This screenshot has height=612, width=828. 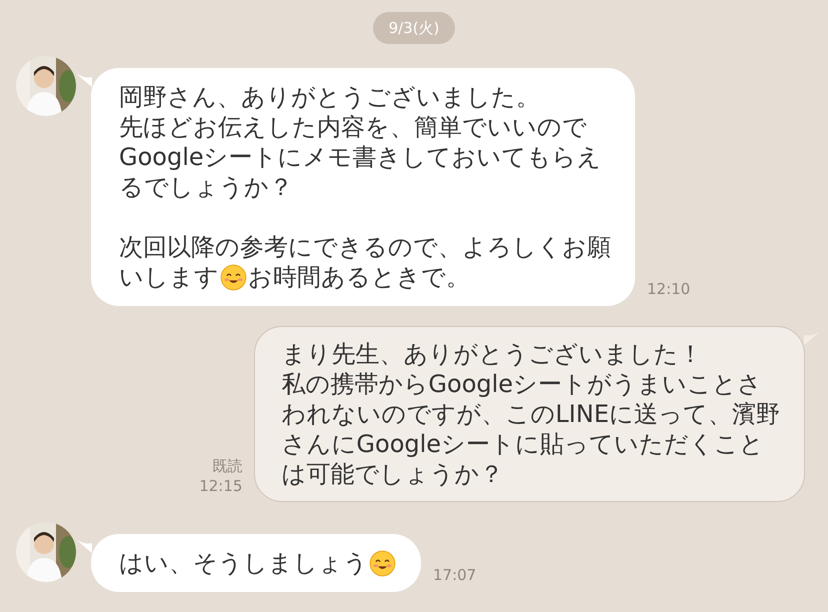 What do you see at coordinates (206, 187) in the screenshot?
I see `message-text: るでしょうか？` at bounding box center [206, 187].